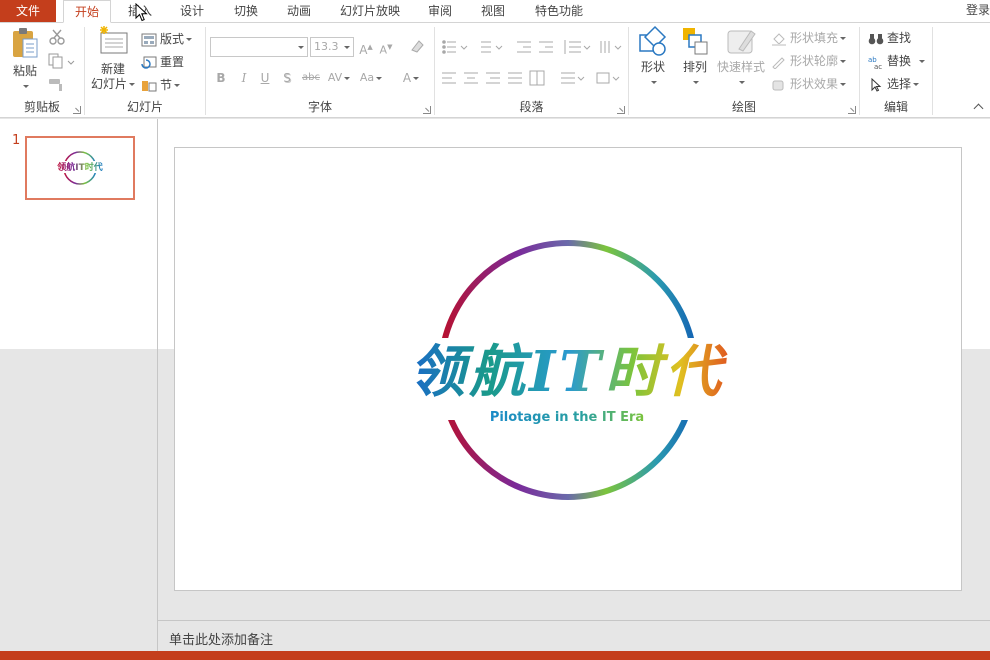  I want to click on reset-label: 重置, so click(172, 62).